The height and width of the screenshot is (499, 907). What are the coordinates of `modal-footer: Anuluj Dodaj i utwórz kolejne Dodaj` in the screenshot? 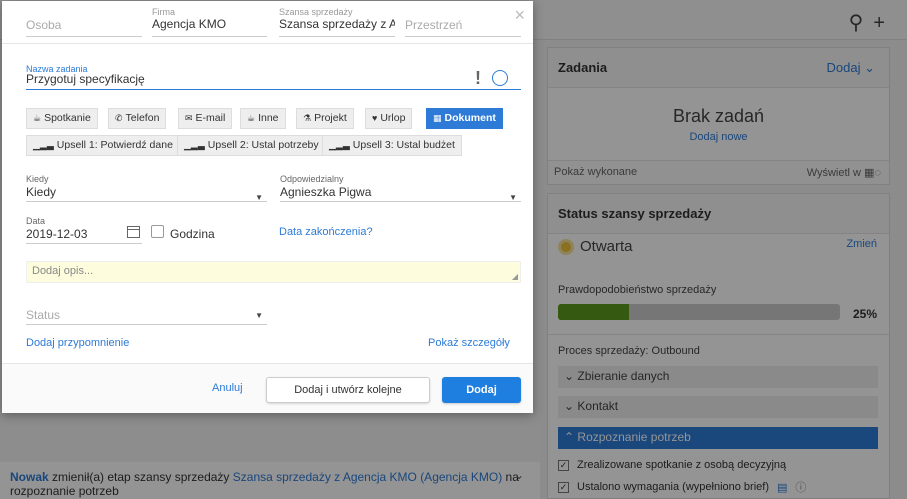 It's located at (267, 388).